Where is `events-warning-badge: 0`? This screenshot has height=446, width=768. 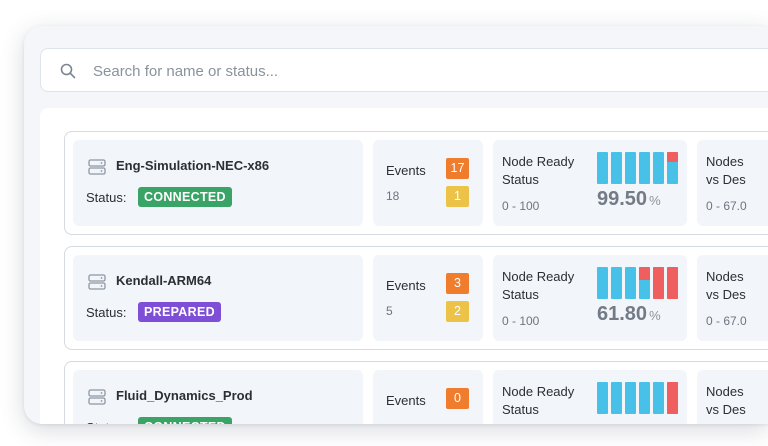 events-warning-badge: 0 is located at coordinates (457, 398).